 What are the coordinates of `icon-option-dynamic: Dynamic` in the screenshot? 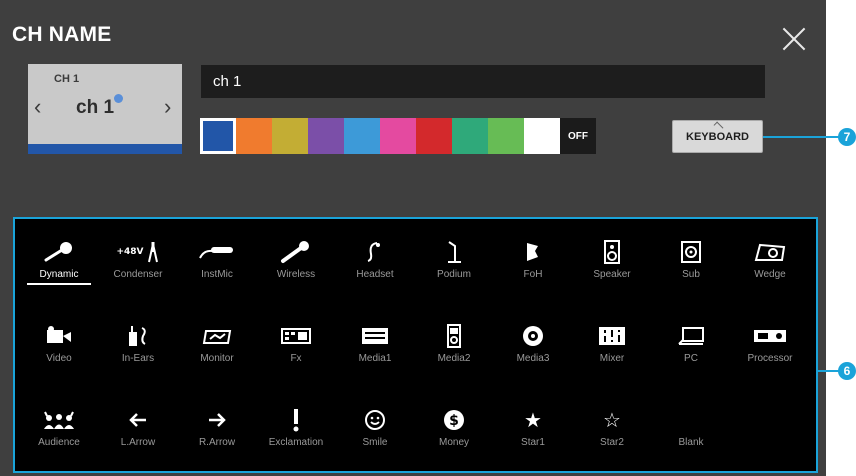 It's located at (59, 262).